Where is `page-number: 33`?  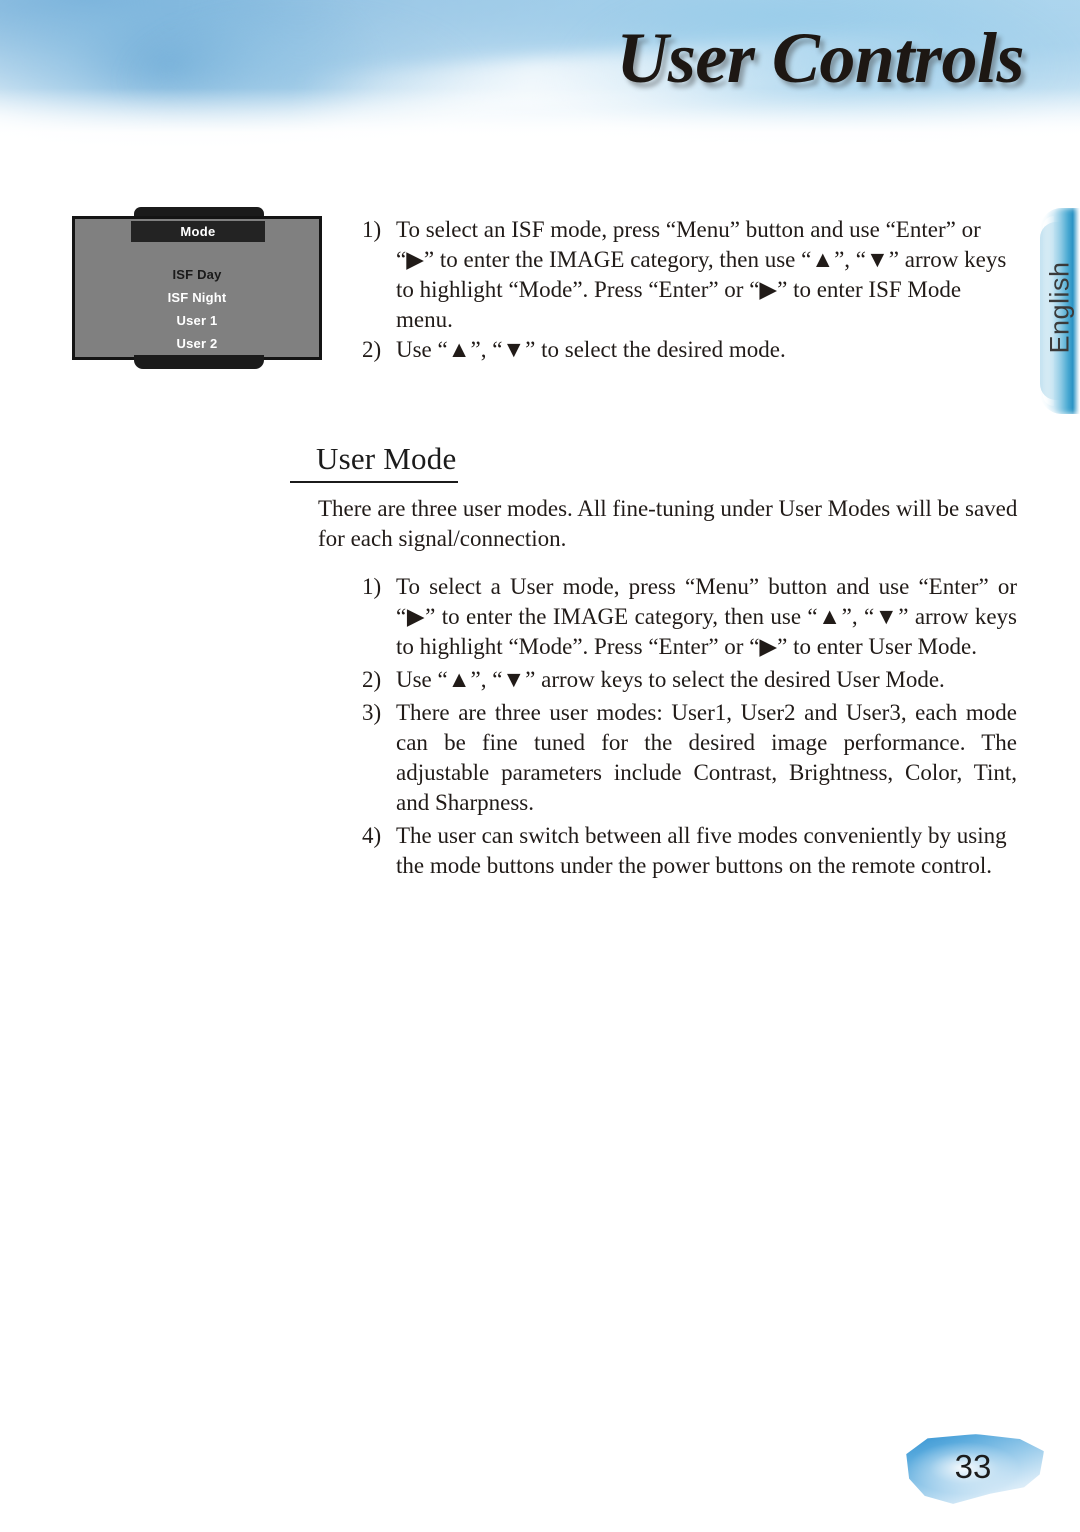
page-number: 33 is located at coordinates (973, 1466).